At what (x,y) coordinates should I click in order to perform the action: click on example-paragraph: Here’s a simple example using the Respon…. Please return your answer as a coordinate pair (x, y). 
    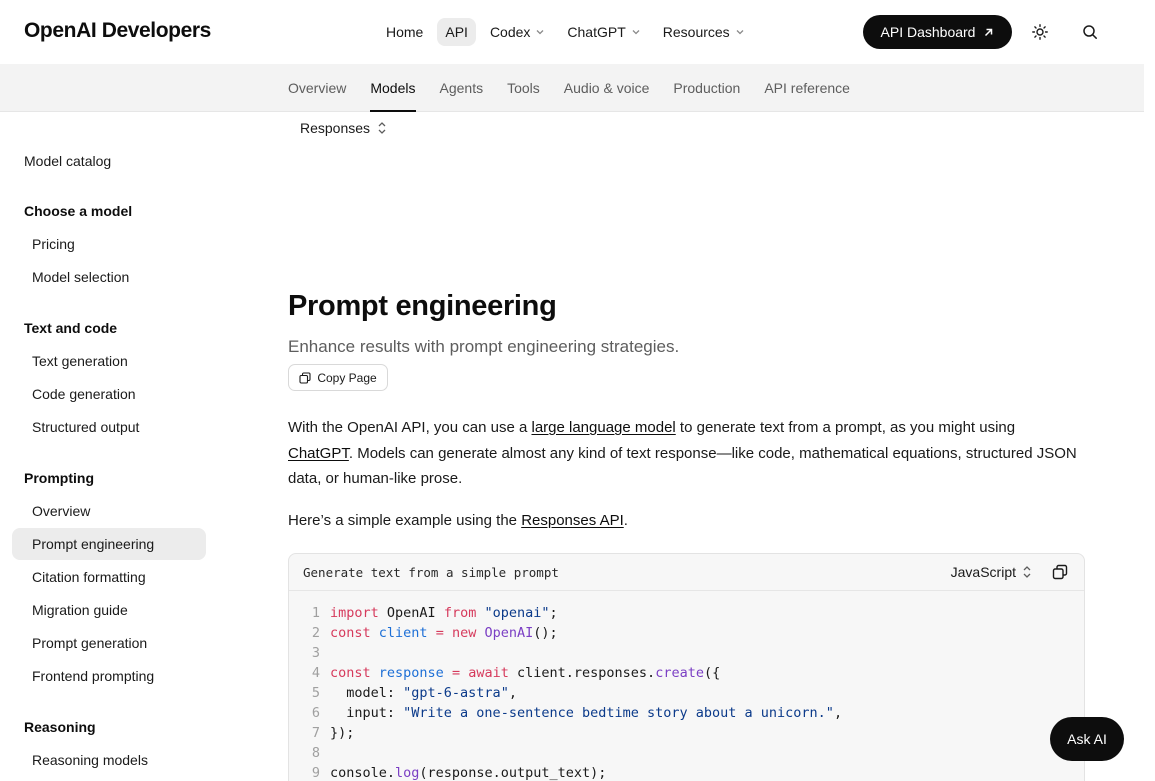
    Looking at the image, I should click on (683, 521).